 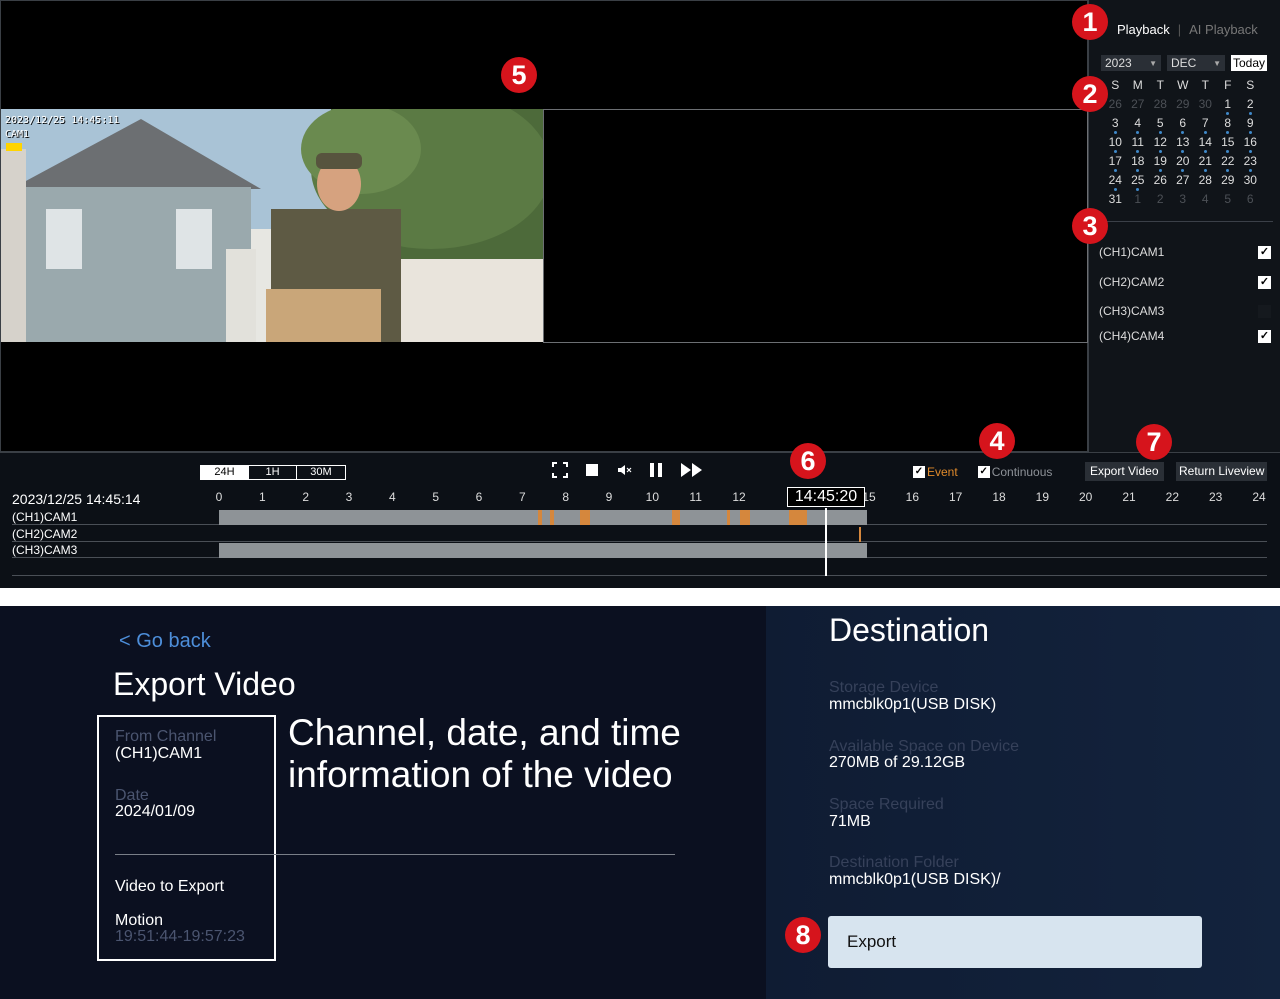 What do you see at coordinates (1185, 311) in the screenshot?
I see `channel-item-ch3: (CH3)CAM3 ✓` at bounding box center [1185, 311].